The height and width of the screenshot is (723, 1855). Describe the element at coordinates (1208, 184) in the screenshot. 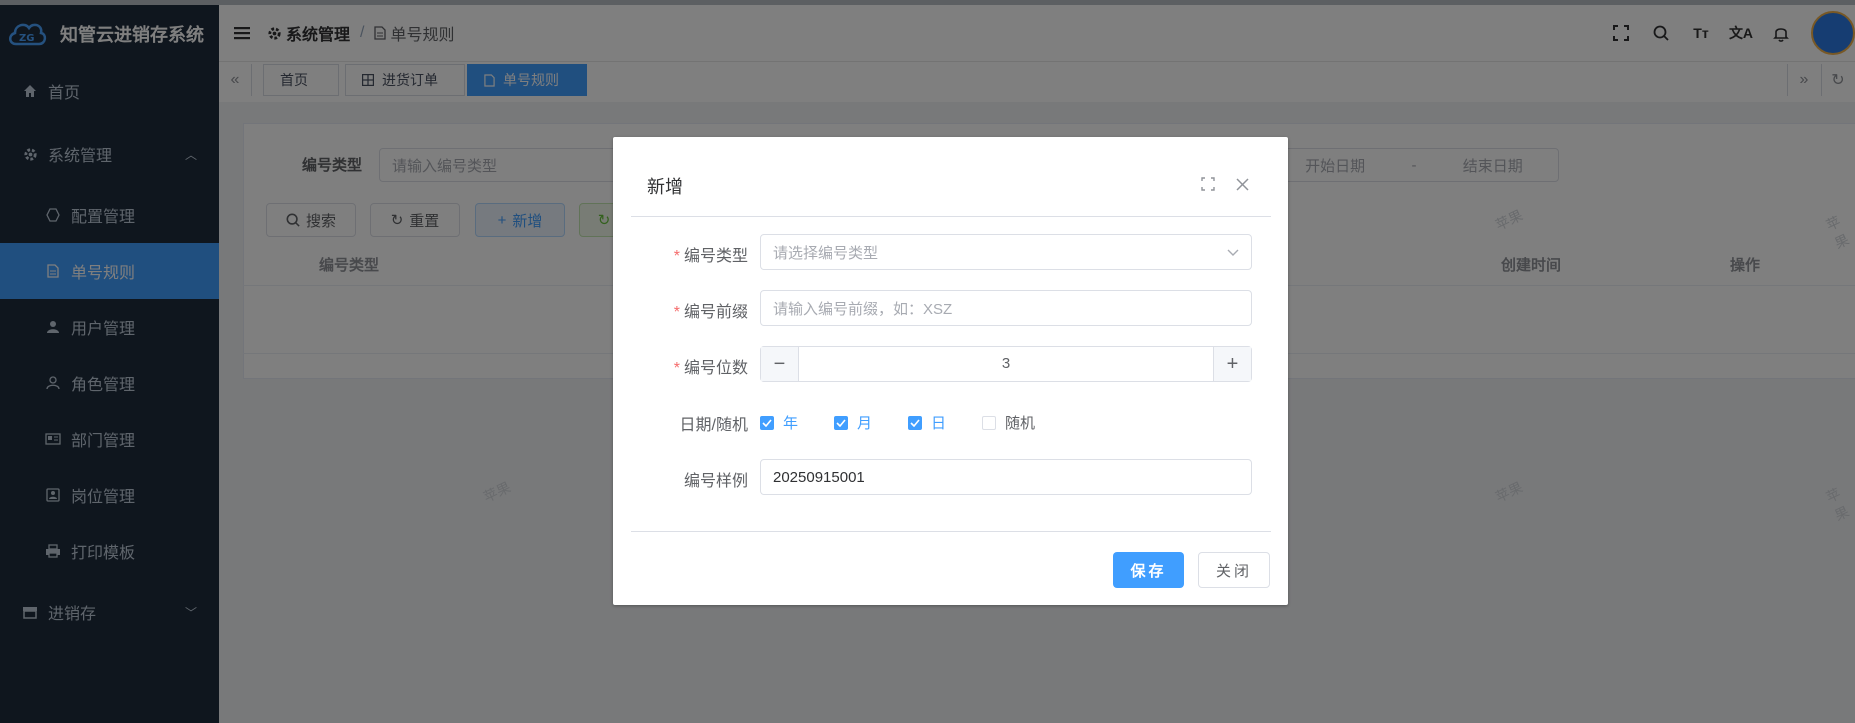

I see `maximize-icon` at that location.